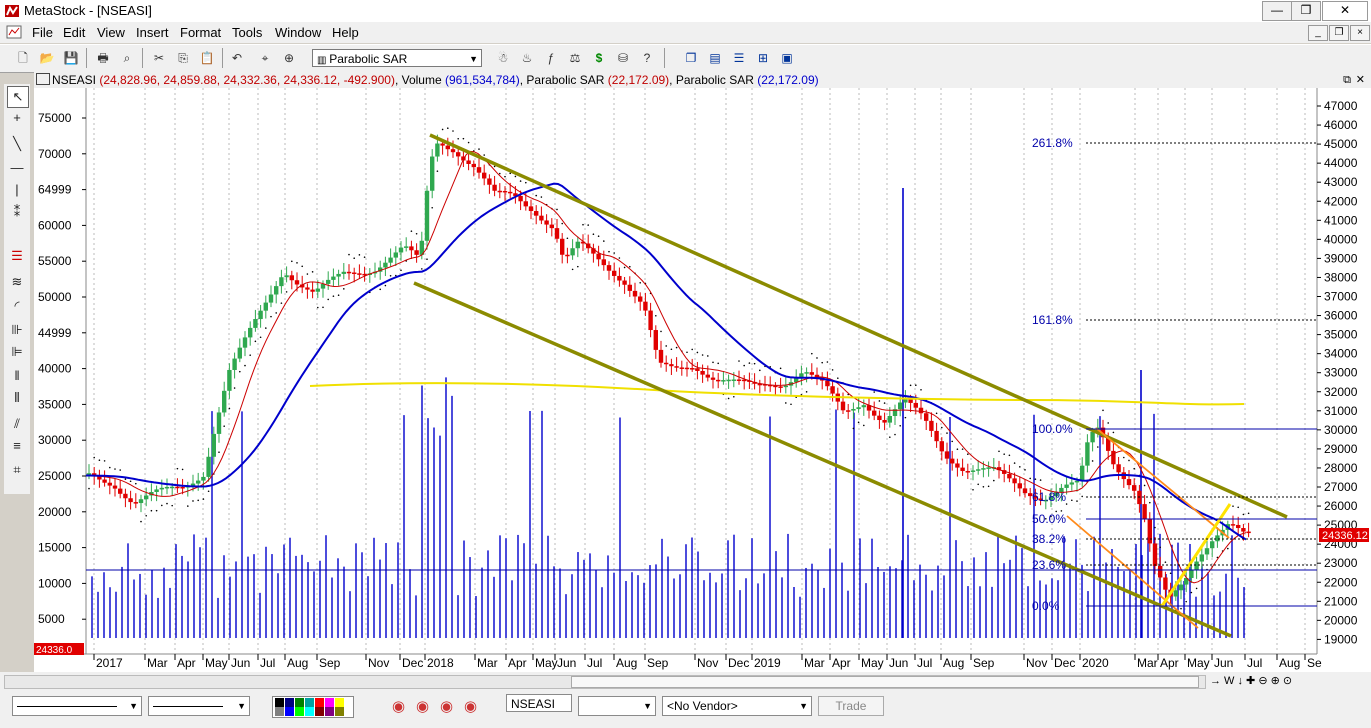 Image resolution: width=1371 pixels, height=728 pixels. Describe the element at coordinates (1345, 11) in the screenshot. I see `close-button: ✕` at that location.